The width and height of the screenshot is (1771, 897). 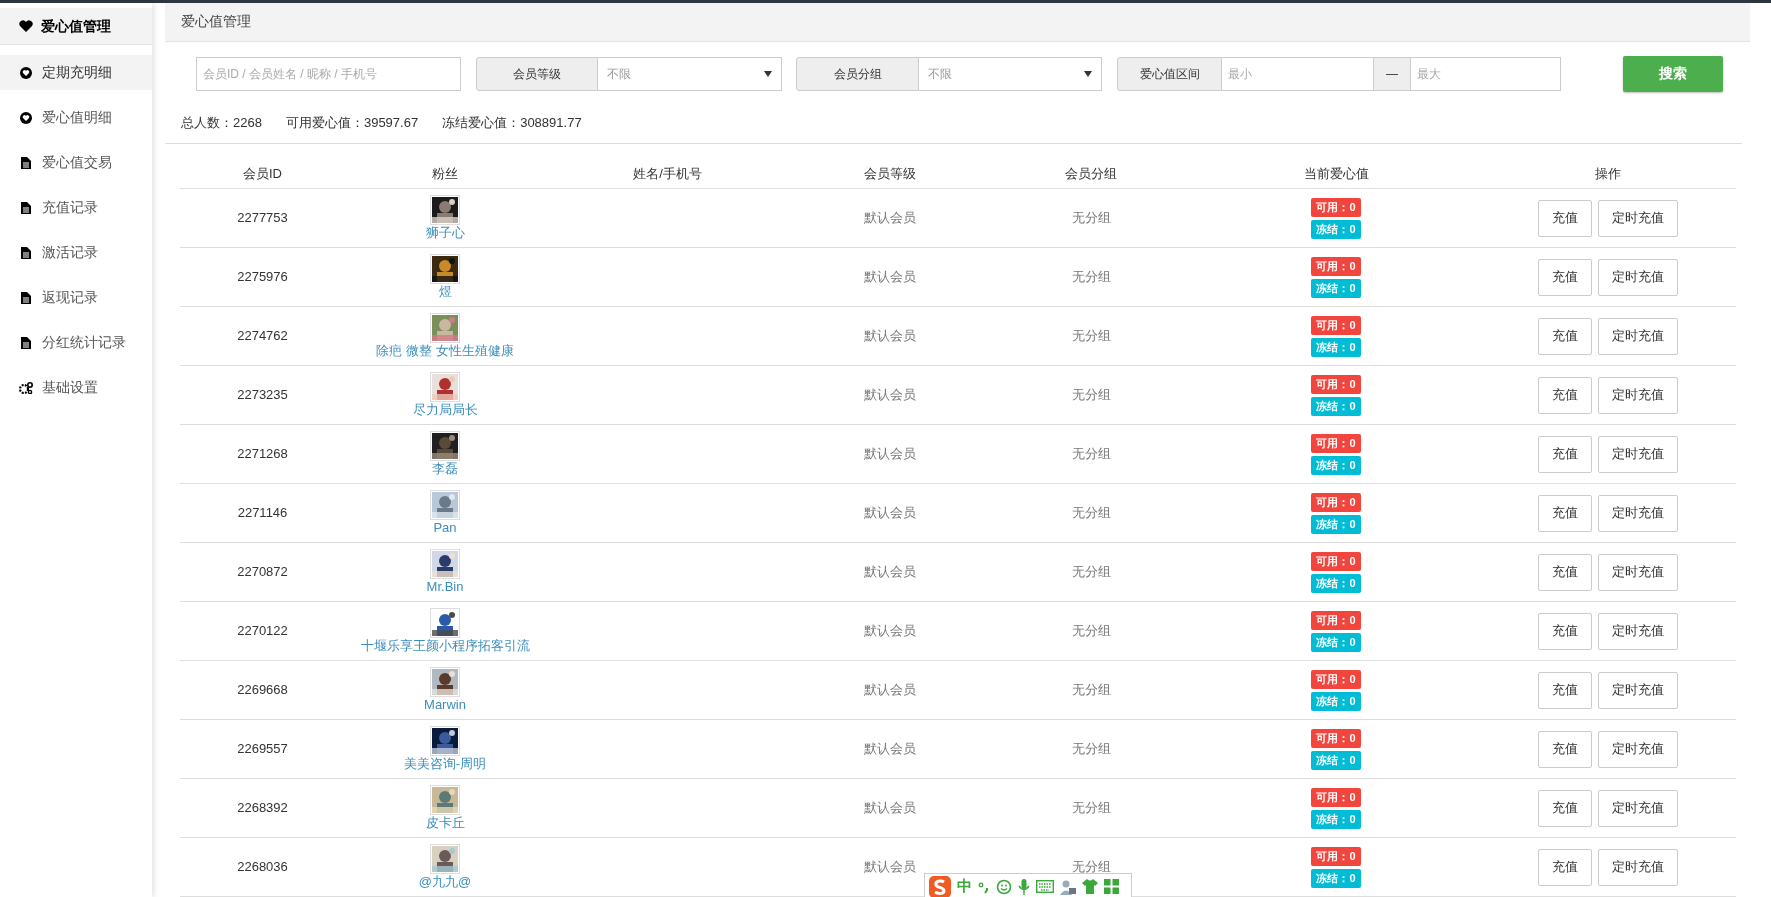 I want to click on fan-link: 皮卡丘, so click(x=445, y=823).